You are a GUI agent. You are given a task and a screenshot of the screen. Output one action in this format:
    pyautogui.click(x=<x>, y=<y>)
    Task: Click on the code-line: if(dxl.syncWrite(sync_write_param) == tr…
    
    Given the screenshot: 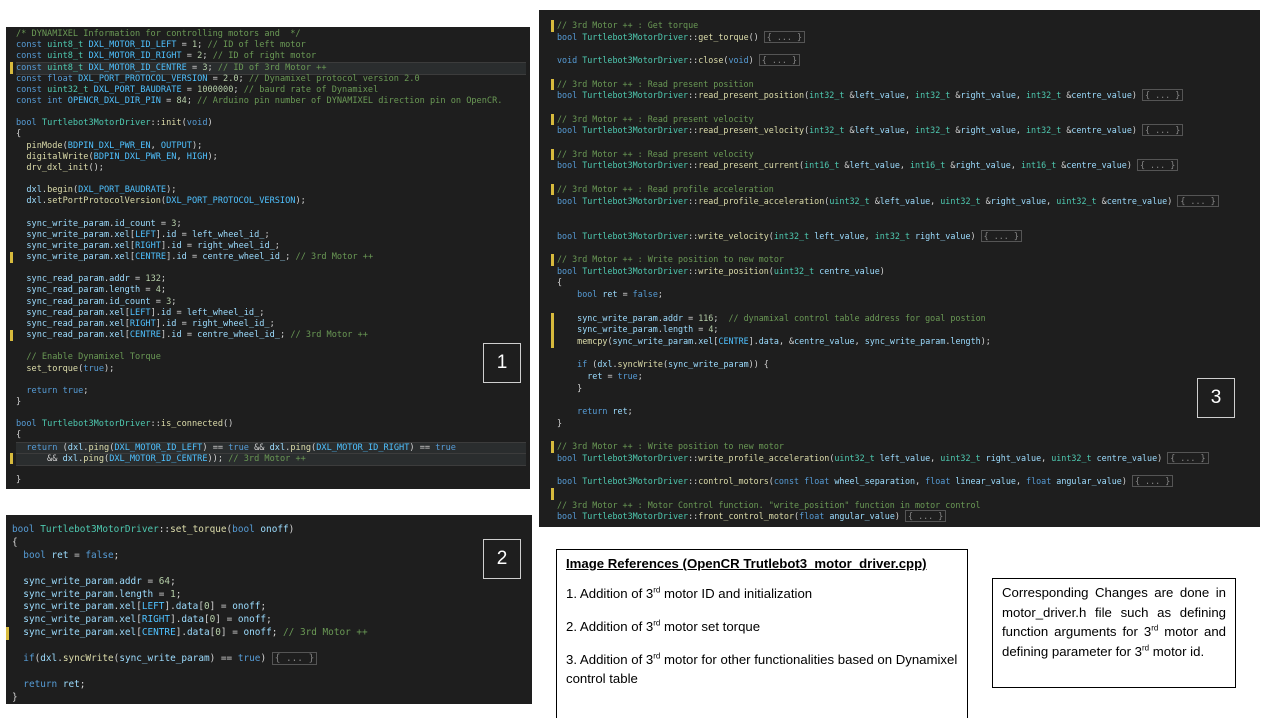 What is the action you would take?
    pyautogui.click(x=269, y=658)
    